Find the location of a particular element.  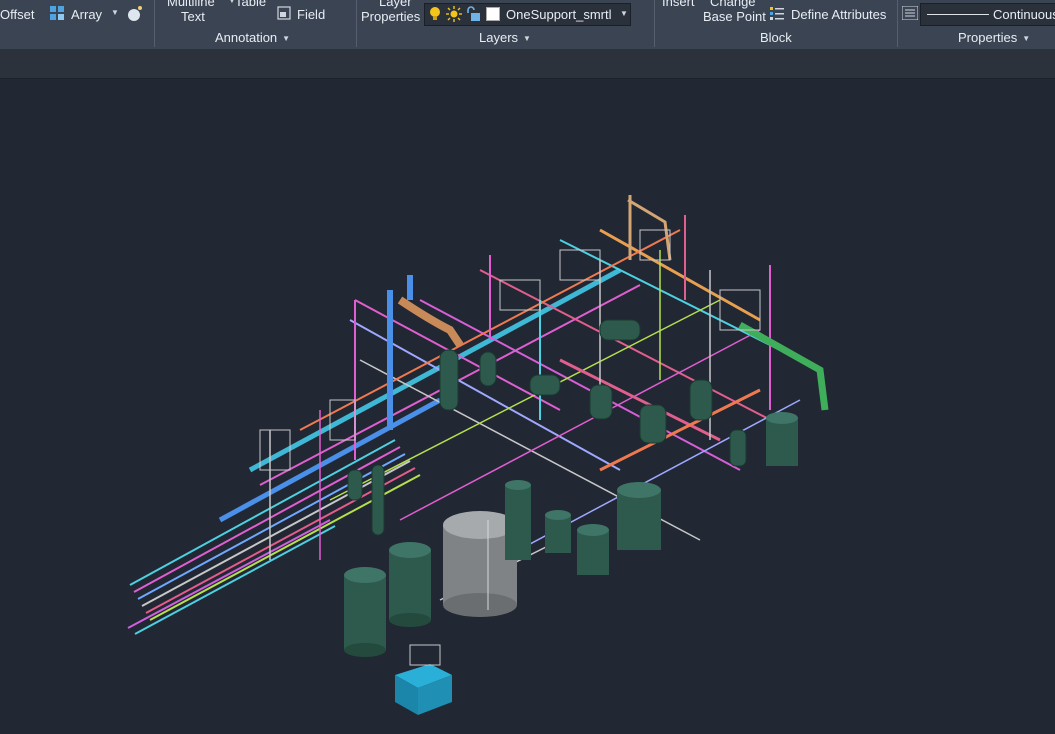

array-button: Array ▼ is located at coordinates (85, 14).